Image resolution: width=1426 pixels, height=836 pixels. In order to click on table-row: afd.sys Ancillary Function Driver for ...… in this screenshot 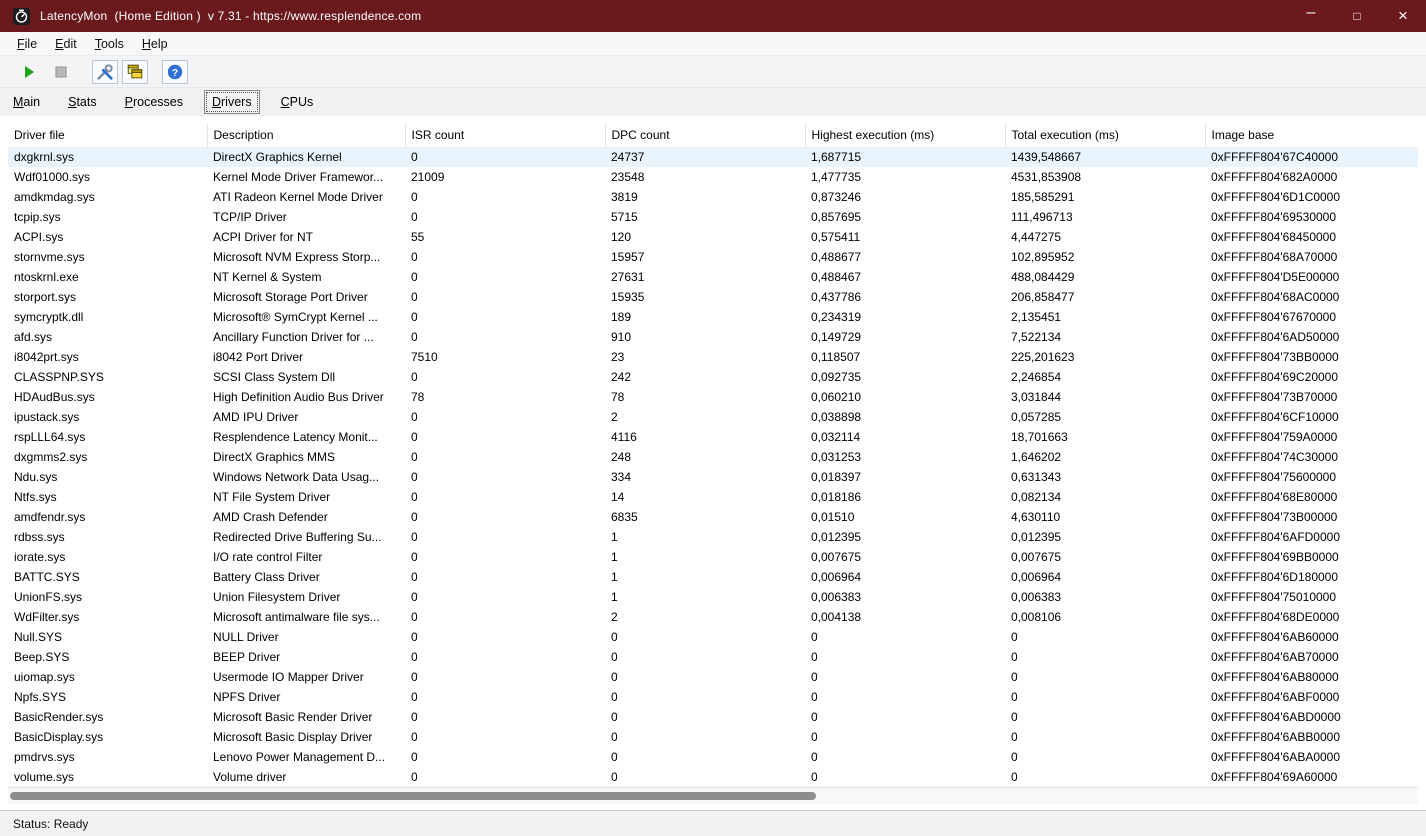, I will do `click(713, 337)`.